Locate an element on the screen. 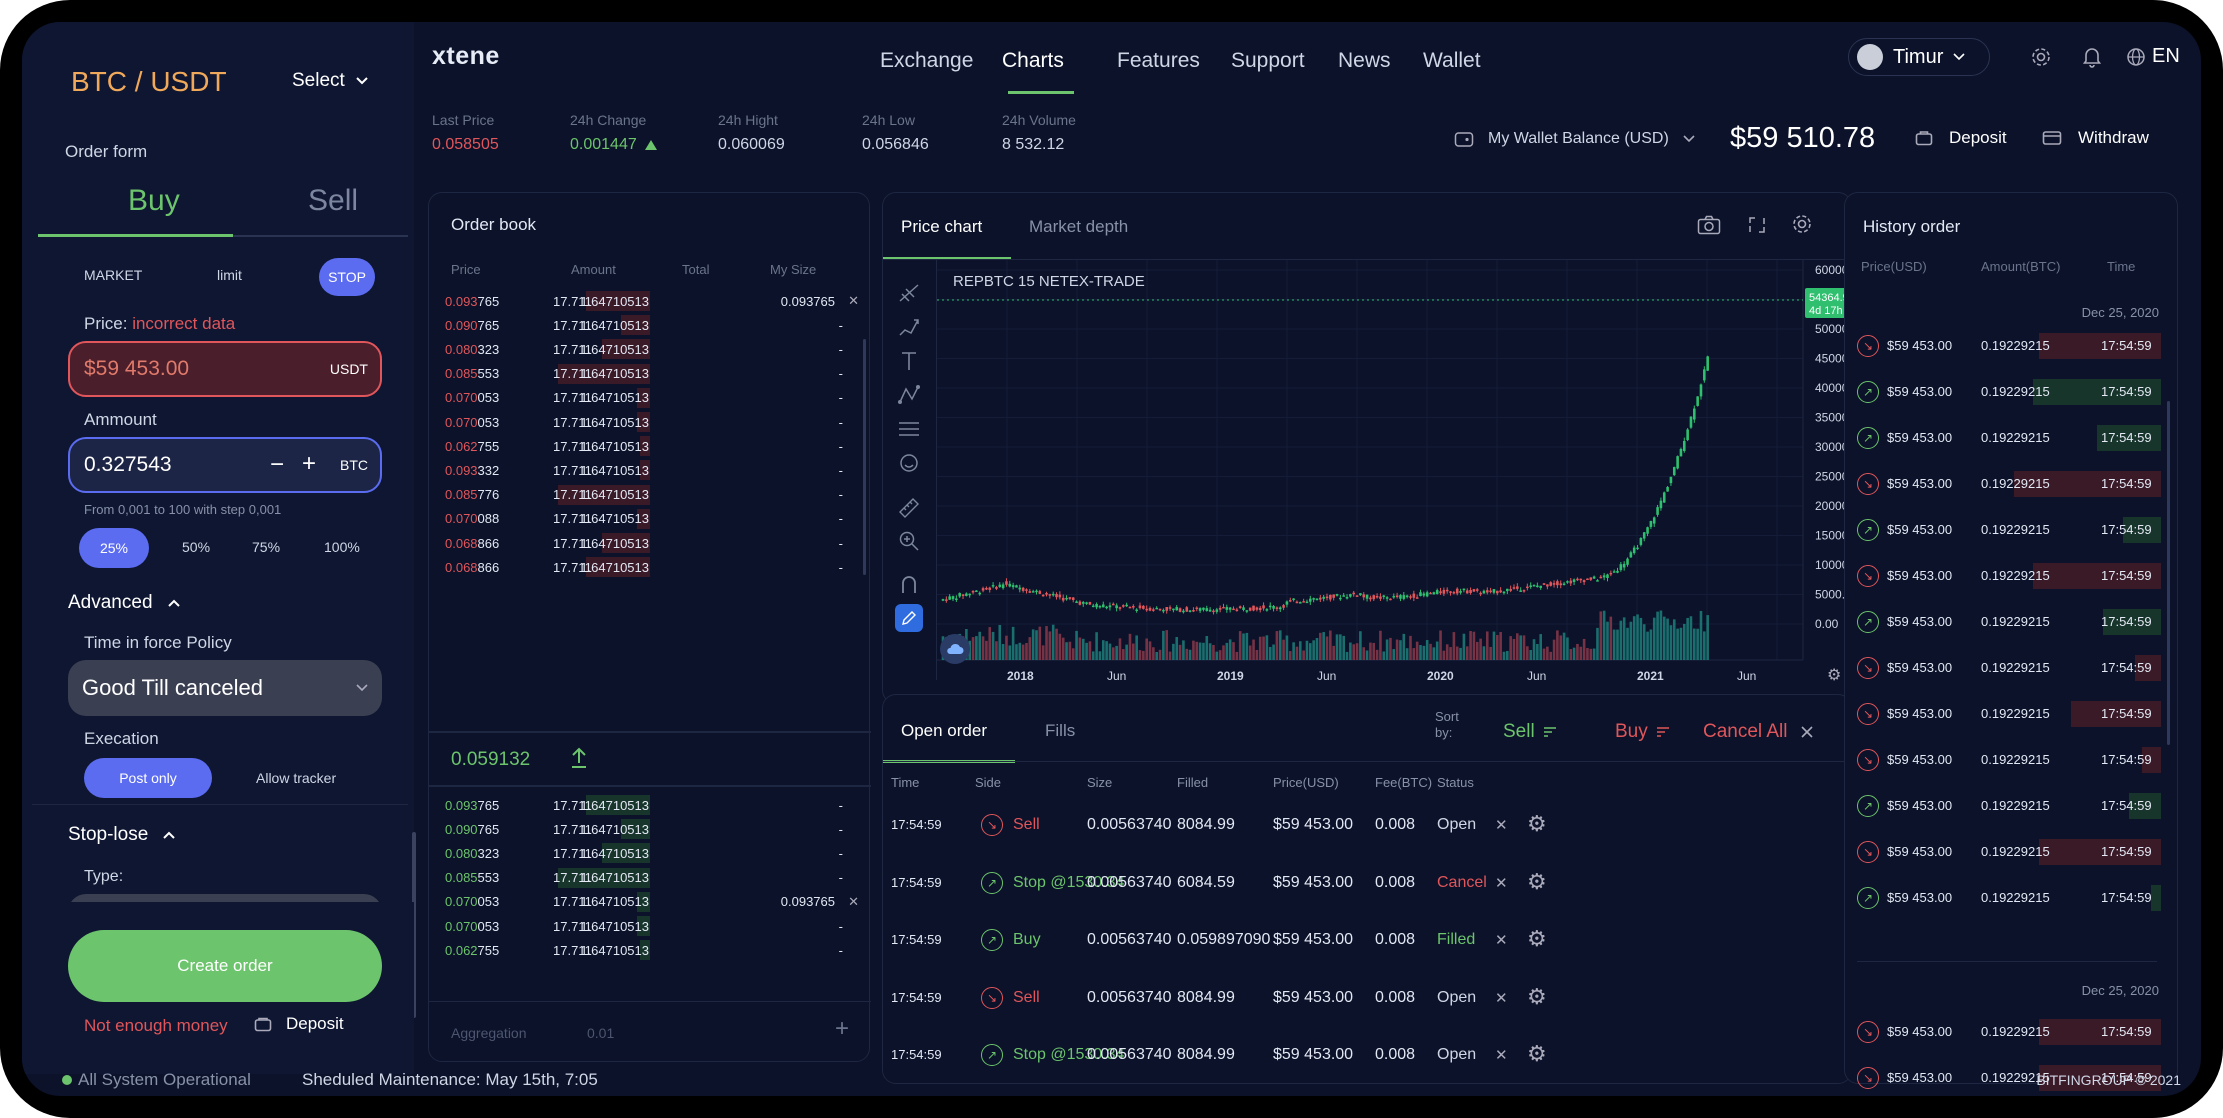 The height and width of the screenshot is (1118, 2223). fib-icon is located at coordinates (909, 429).